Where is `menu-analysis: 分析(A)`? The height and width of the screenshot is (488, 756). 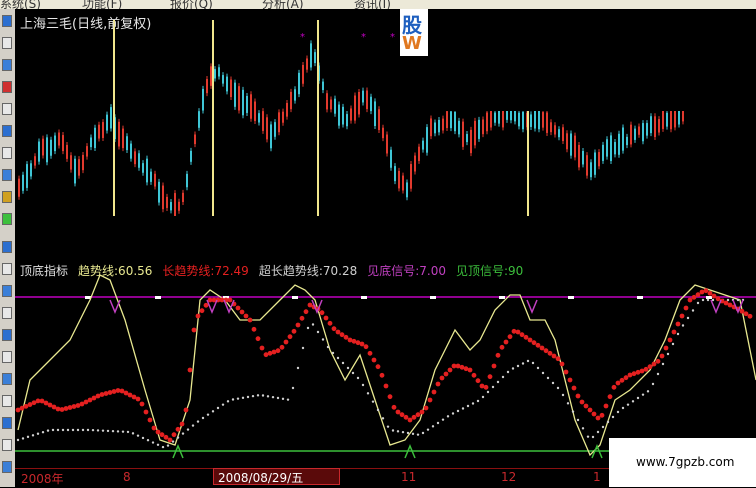
menu-analysis: 分析(A) is located at coordinates (283, 4).